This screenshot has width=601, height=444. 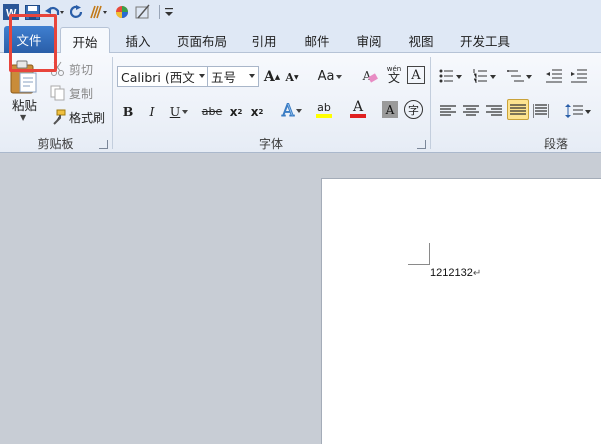 I want to click on tab-review: 审阅, so click(x=369, y=40).